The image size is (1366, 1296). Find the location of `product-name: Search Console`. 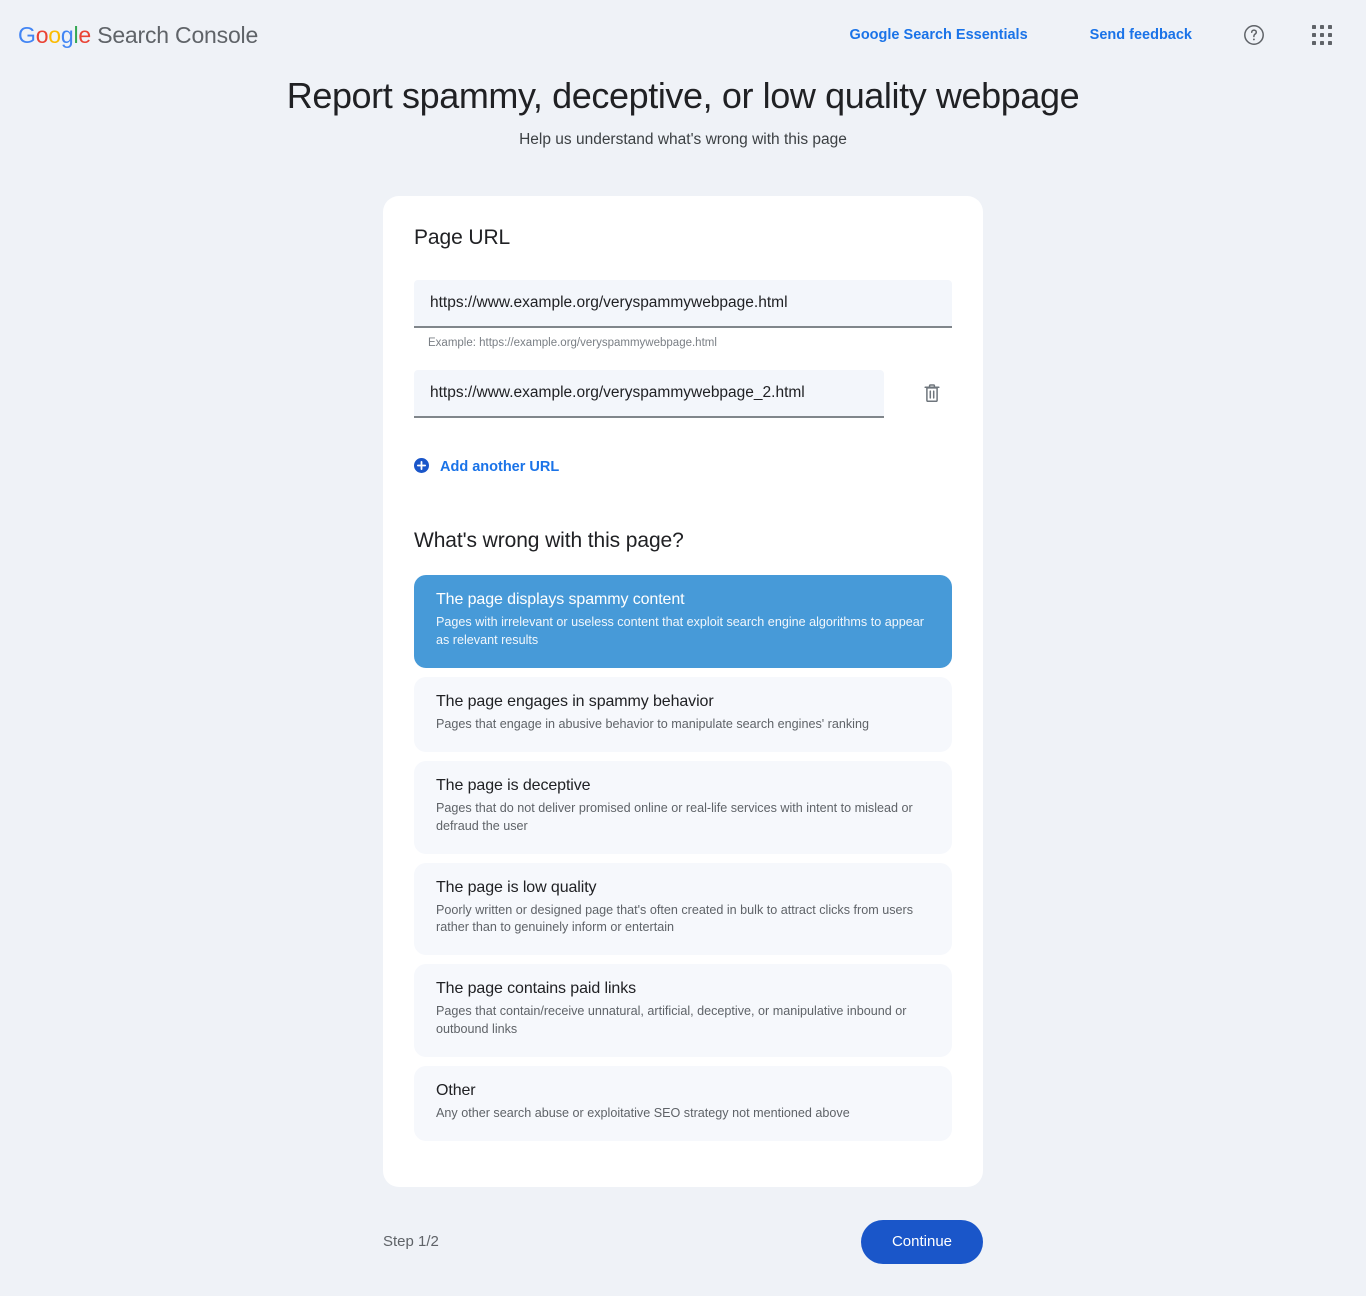

product-name: Search Console is located at coordinates (175, 34).